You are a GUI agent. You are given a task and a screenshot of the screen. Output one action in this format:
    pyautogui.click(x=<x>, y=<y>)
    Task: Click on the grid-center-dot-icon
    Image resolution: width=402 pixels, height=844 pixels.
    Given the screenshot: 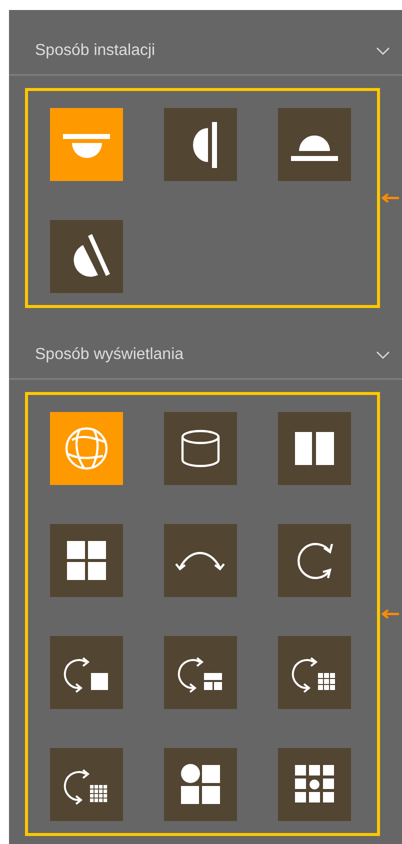 What is the action you would take?
    pyautogui.click(x=314, y=783)
    